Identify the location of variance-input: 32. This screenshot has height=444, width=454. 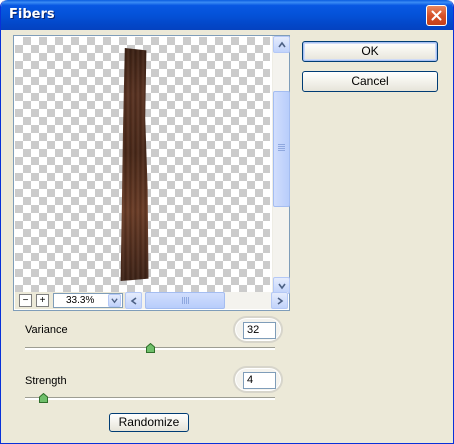
(259, 330).